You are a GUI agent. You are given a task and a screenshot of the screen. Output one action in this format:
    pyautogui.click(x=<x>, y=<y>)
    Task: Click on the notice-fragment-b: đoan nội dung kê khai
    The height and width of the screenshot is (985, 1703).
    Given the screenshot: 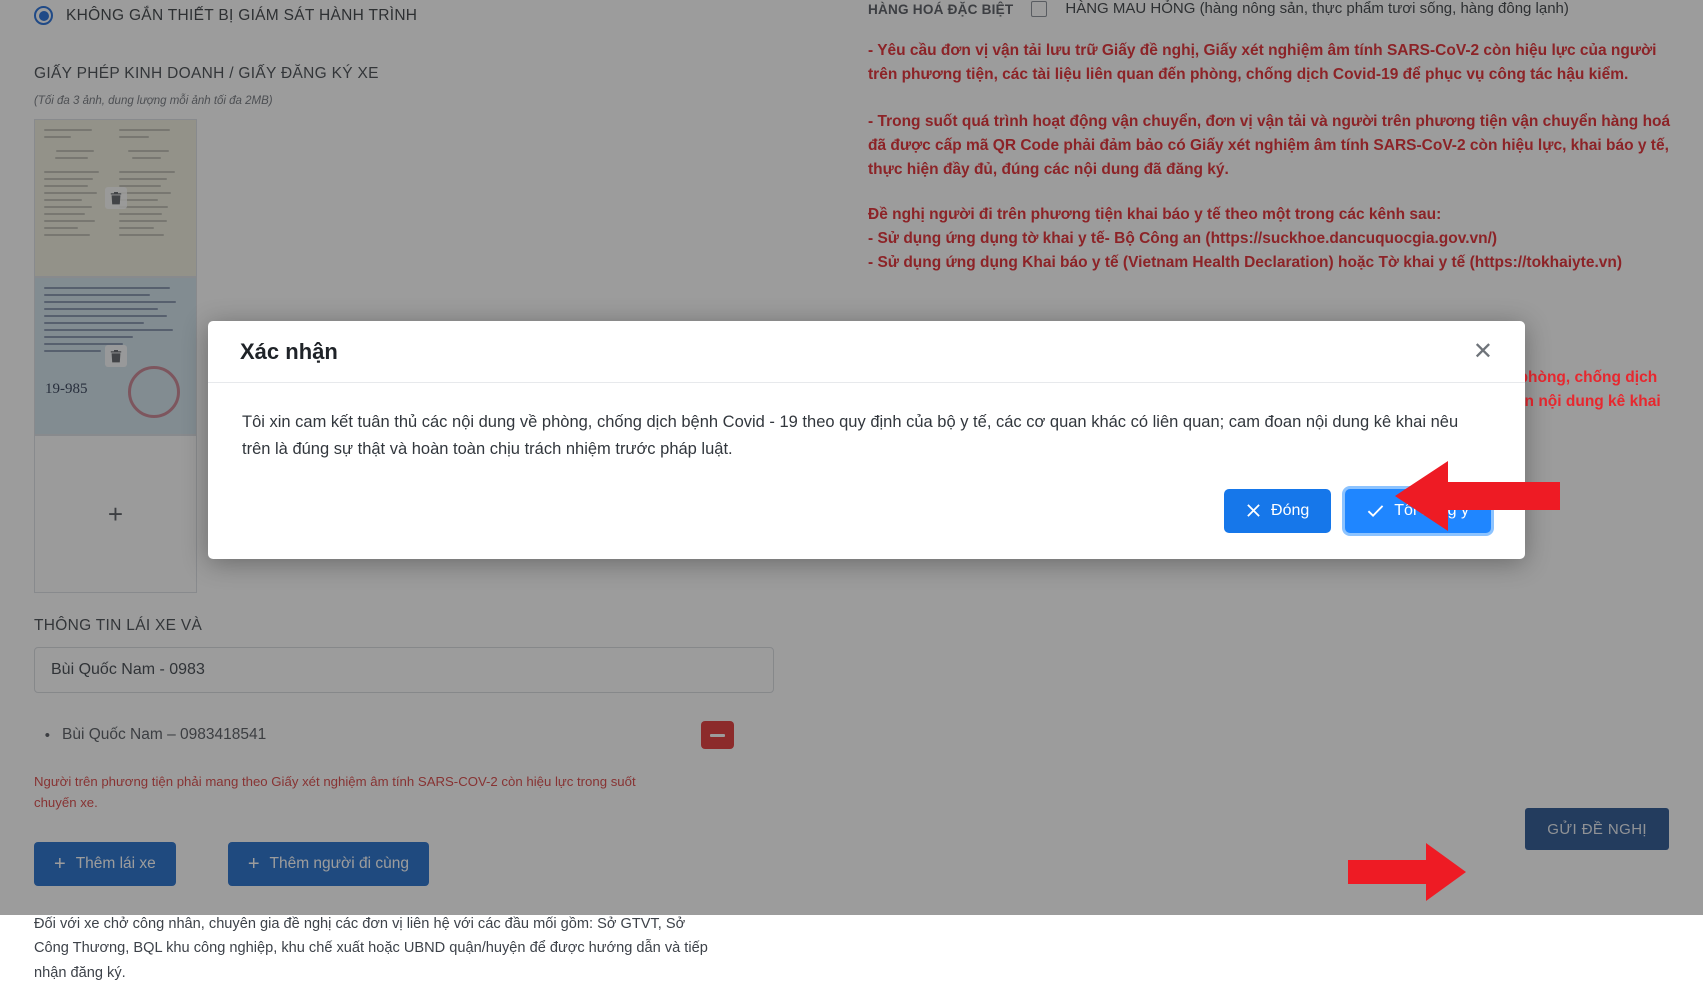 What is the action you would take?
    pyautogui.click(x=1579, y=402)
    